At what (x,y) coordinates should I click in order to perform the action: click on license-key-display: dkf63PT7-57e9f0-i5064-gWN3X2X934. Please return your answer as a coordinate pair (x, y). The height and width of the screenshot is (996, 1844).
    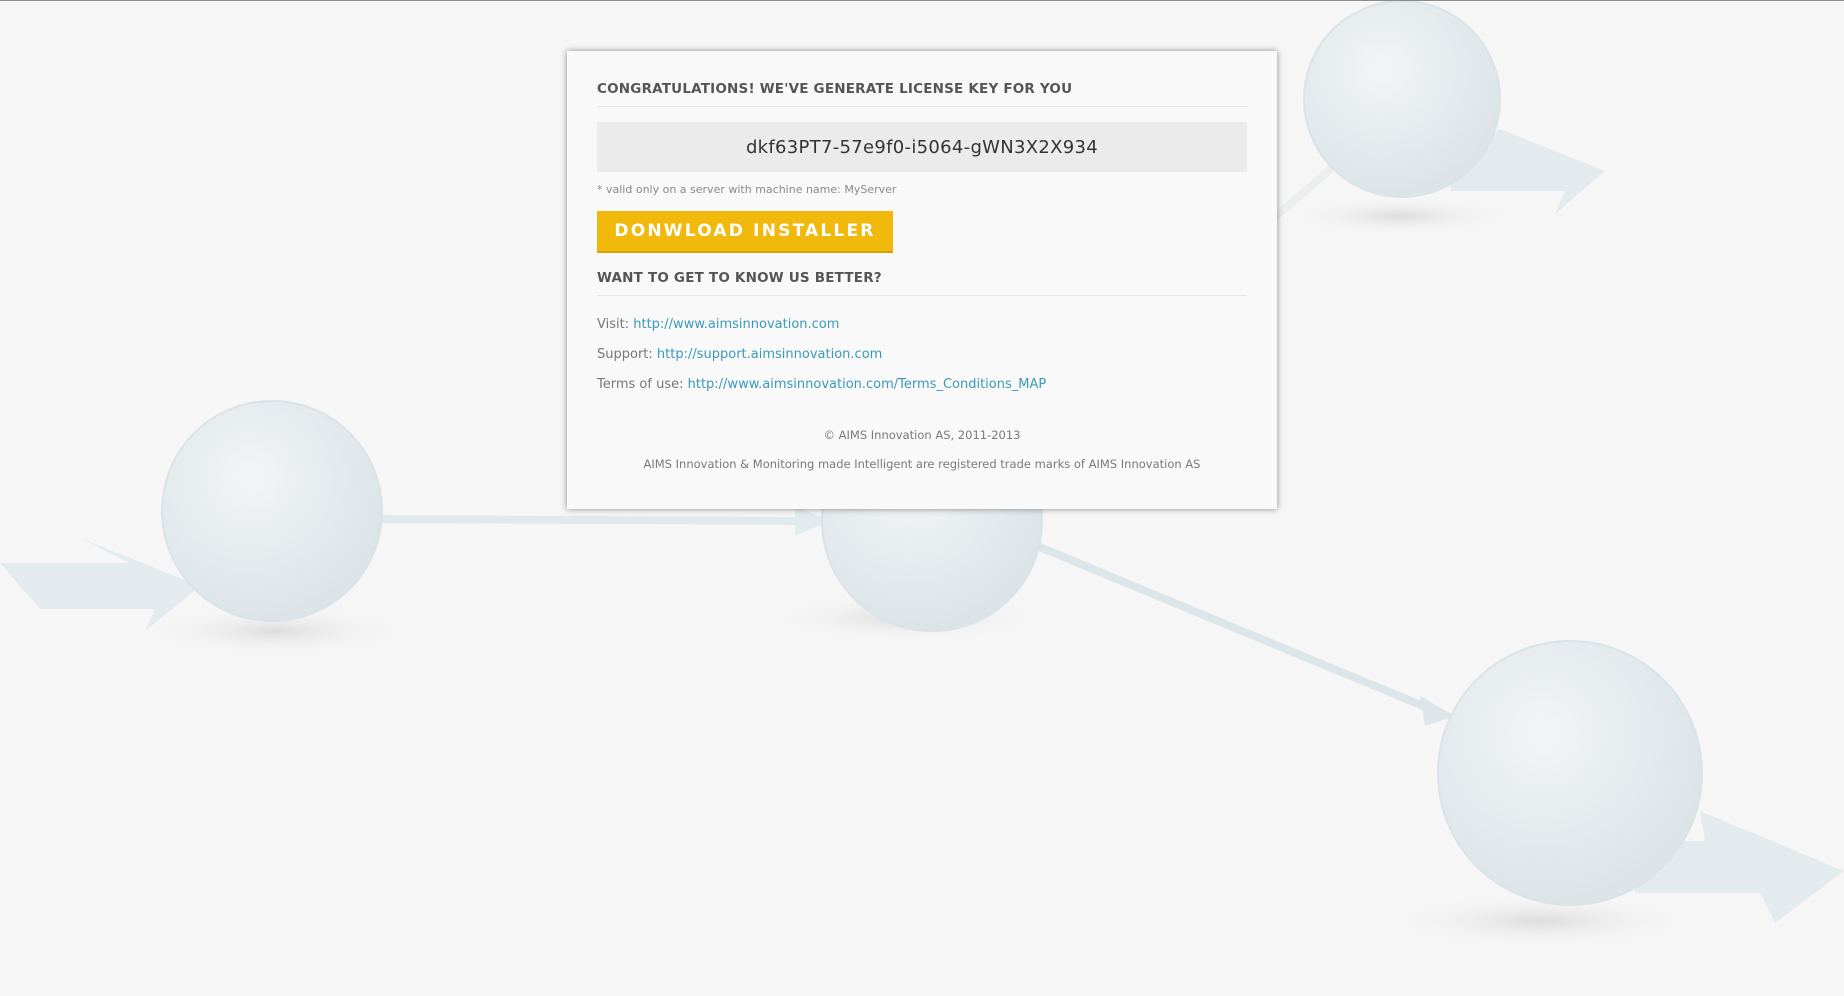
    Looking at the image, I should click on (922, 147).